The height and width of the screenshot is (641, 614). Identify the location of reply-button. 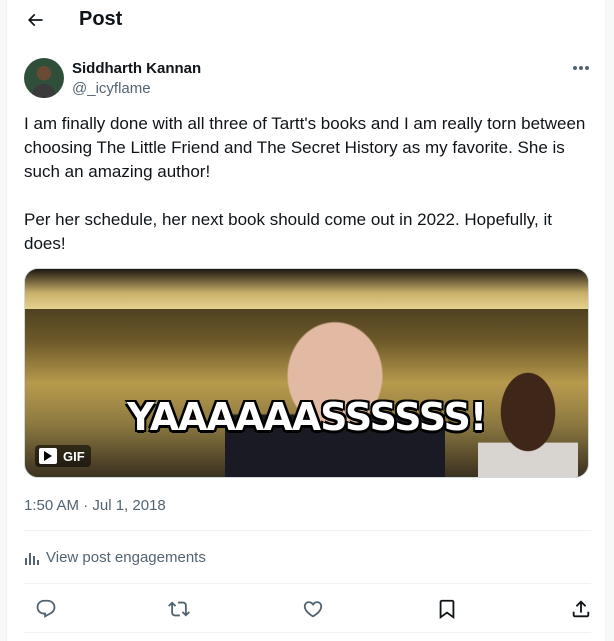
(46, 609).